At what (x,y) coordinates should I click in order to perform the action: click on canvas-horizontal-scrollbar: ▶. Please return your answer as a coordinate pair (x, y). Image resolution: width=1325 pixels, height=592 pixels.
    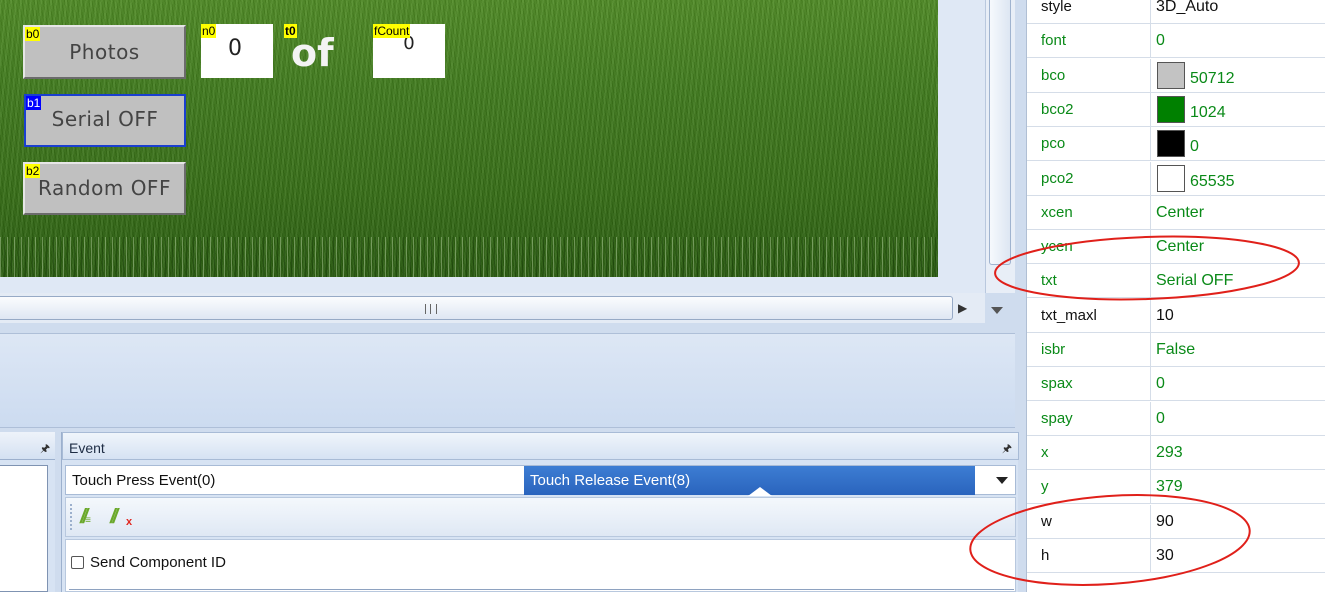
    Looking at the image, I should click on (492, 308).